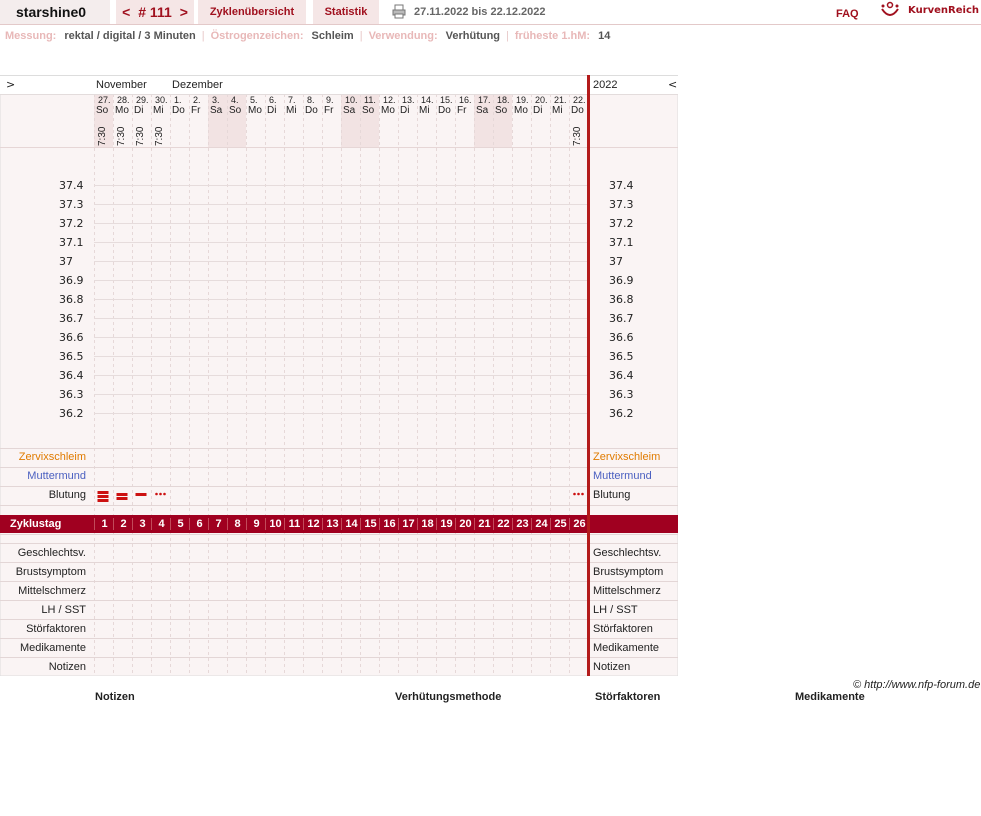 The height and width of the screenshot is (816, 981). What do you see at coordinates (622, 476) in the screenshot?
I see `row-label-right: Muttermund` at bounding box center [622, 476].